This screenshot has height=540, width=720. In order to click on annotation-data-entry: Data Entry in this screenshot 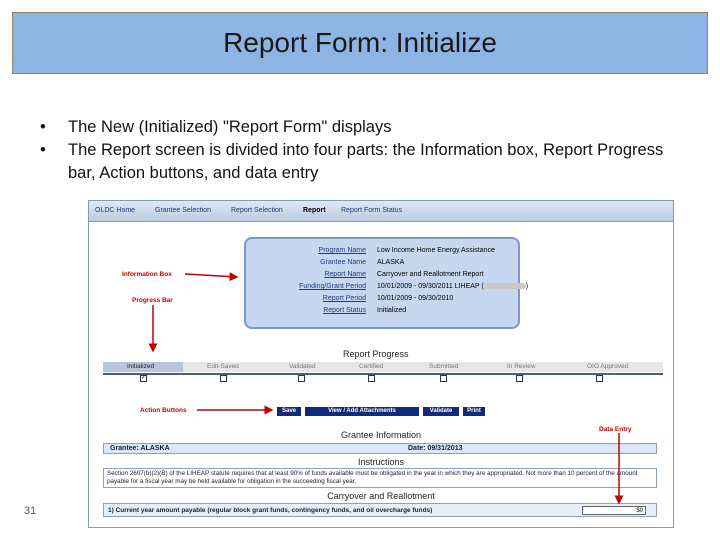, I will do `click(615, 429)`.